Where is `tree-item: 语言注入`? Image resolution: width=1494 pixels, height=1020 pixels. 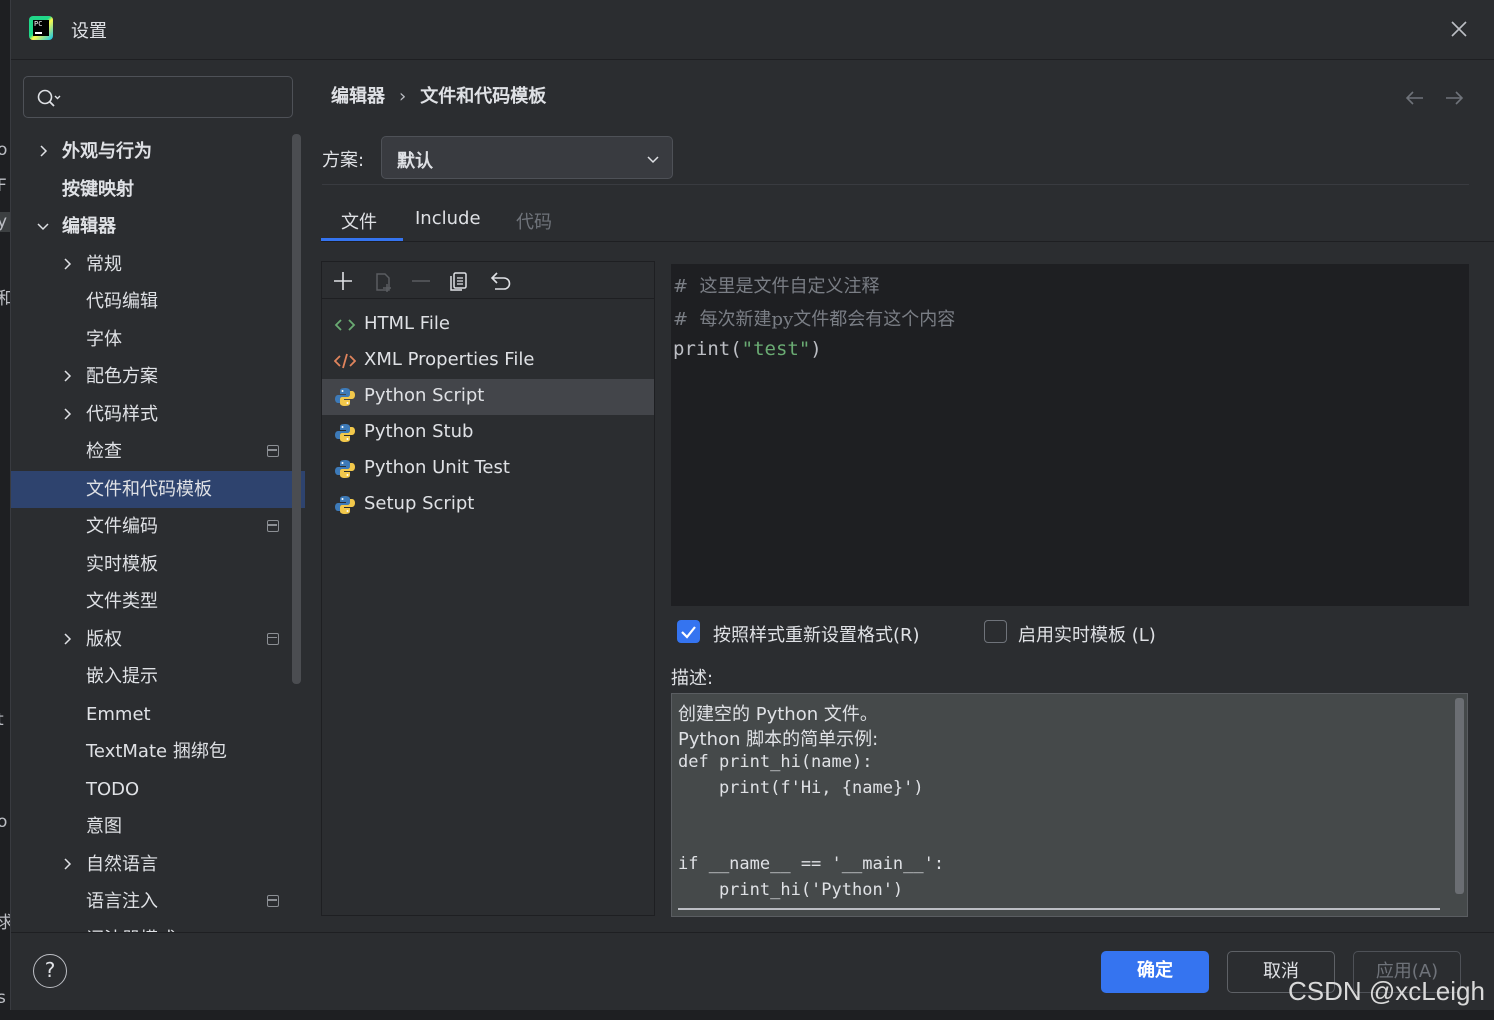
tree-item: 语言注入 is located at coordinates (158, 901).